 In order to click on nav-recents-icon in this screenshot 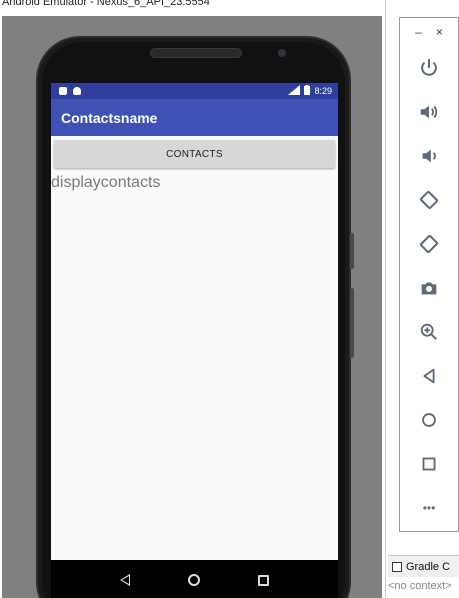, I will do `click(263, 580)`.